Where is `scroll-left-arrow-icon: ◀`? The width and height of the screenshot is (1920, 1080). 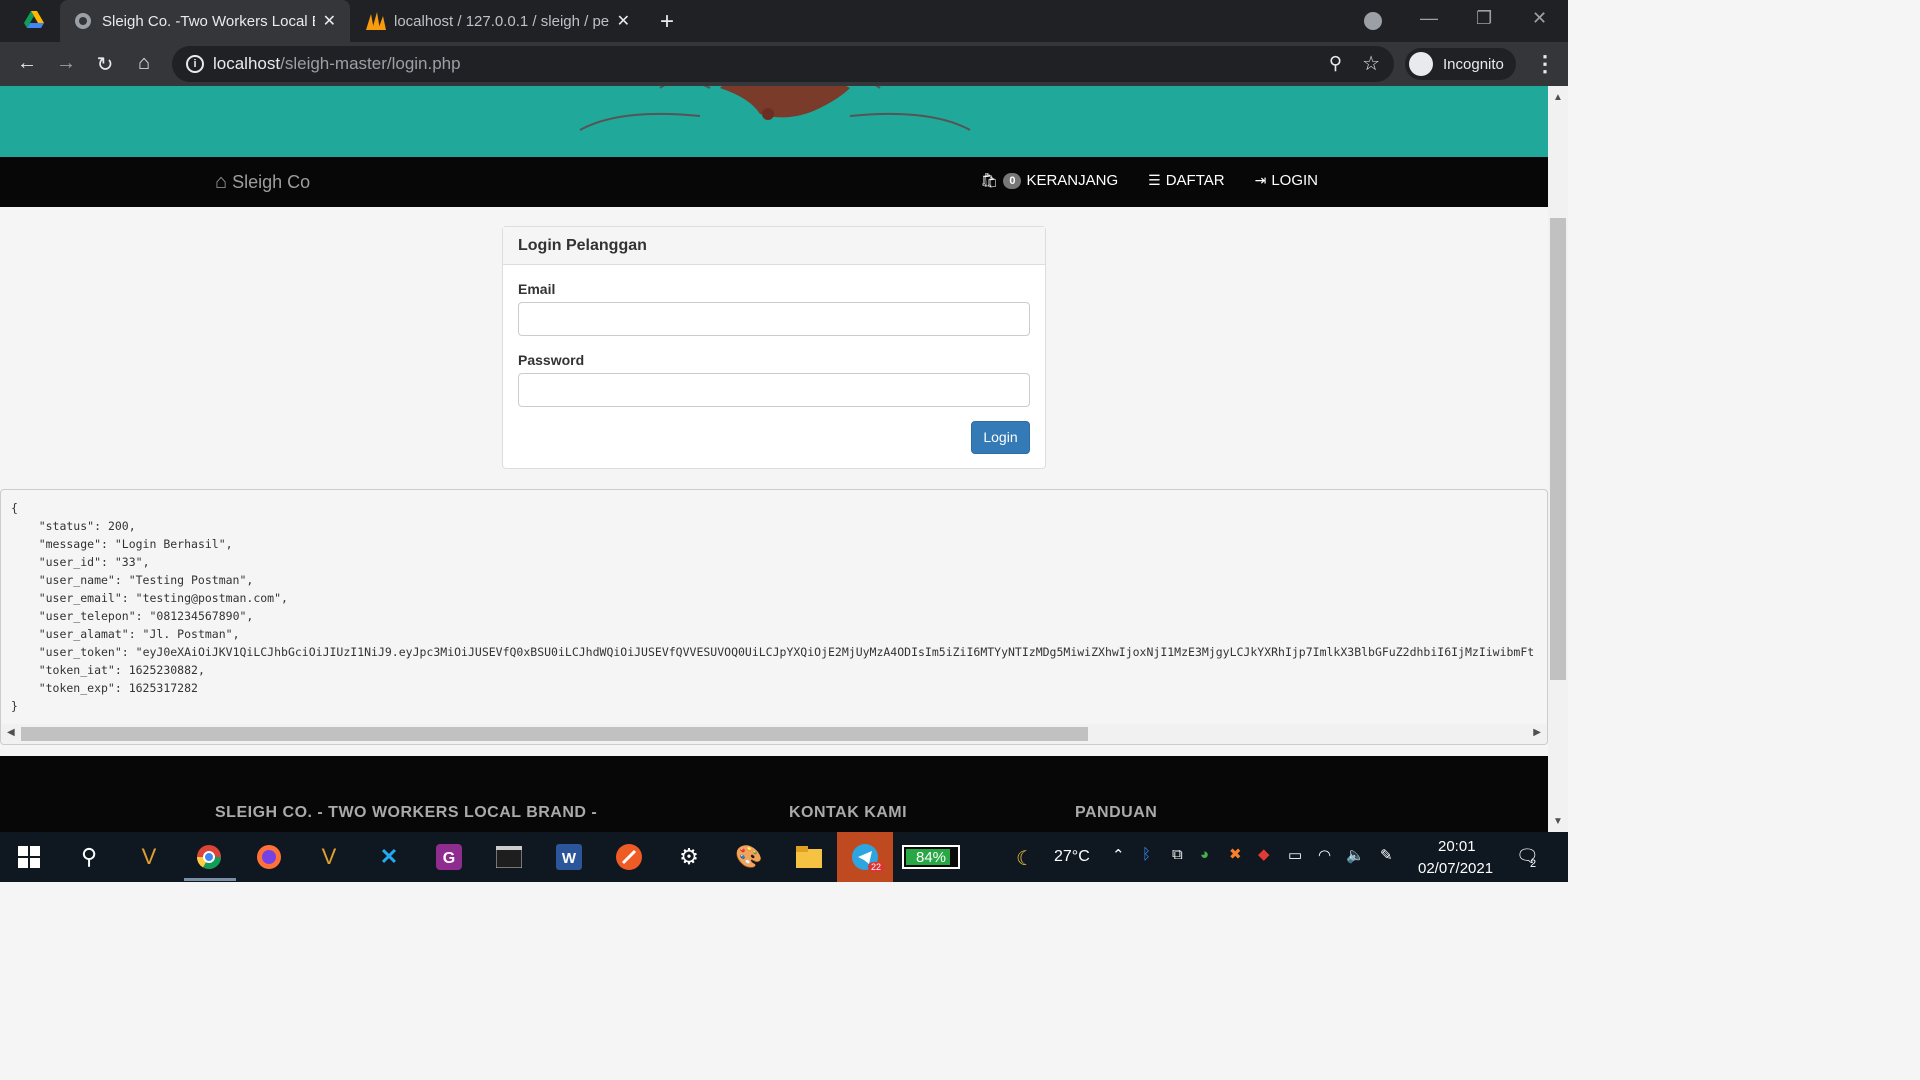 scroll-left-arrow-icon: ◀ is located at coordinates (11, 732).